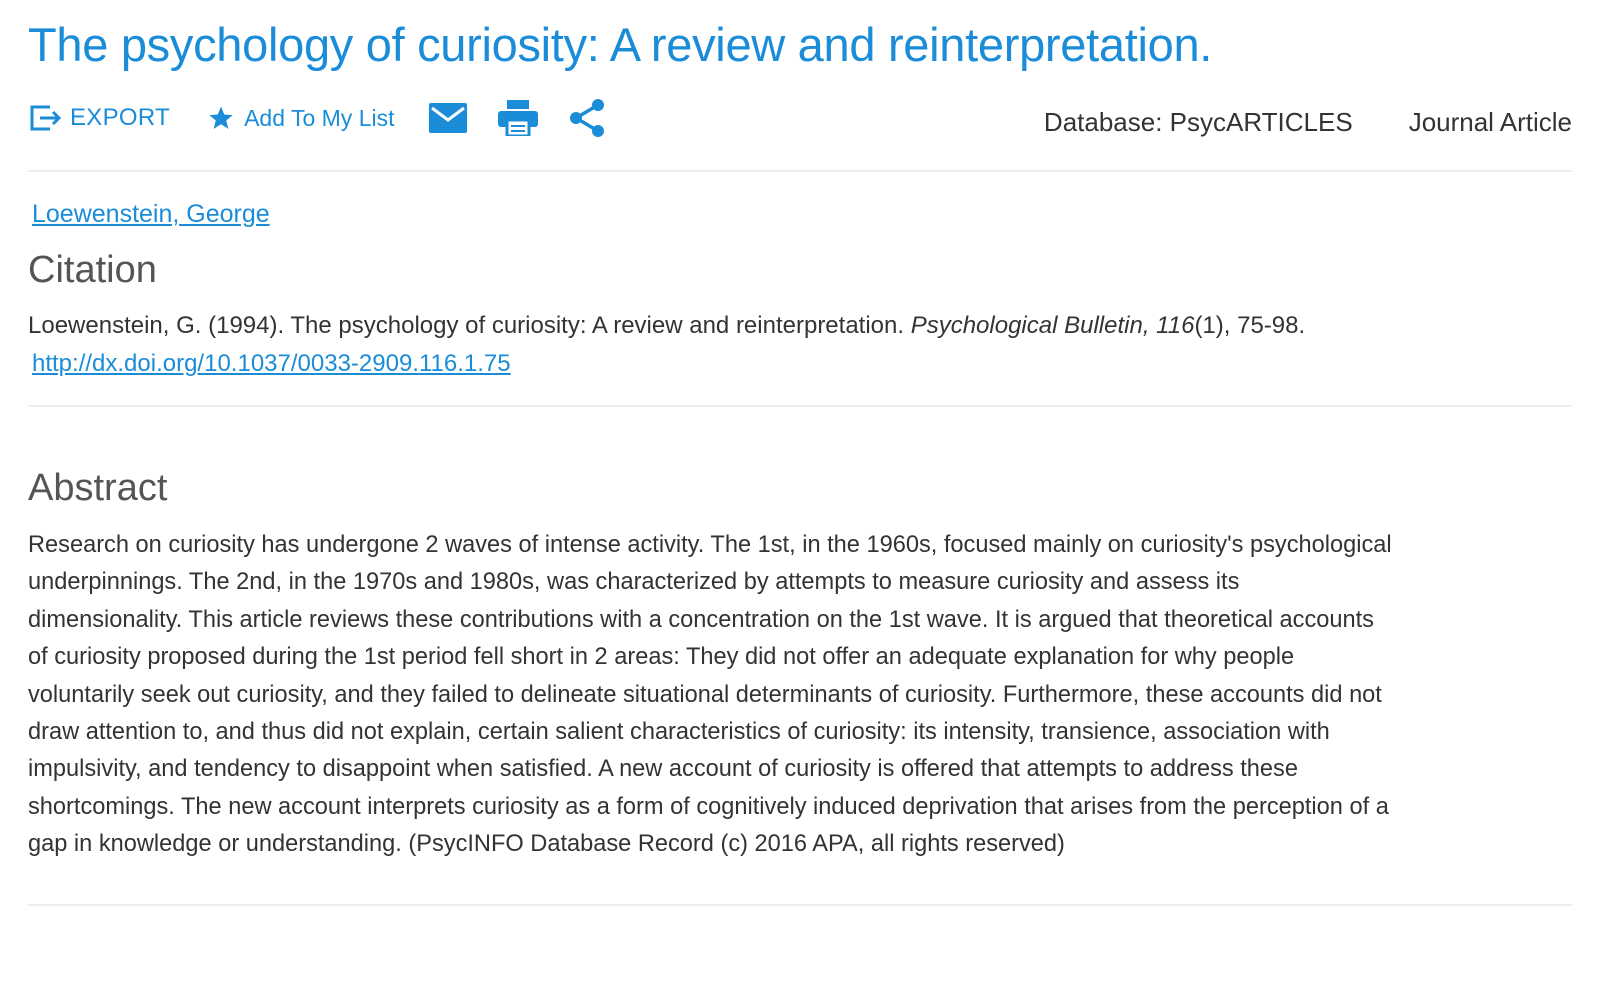 This screenshot has height=985, width=1600. I want to click on record-type-label: Journal Article, so click(1490, 121).